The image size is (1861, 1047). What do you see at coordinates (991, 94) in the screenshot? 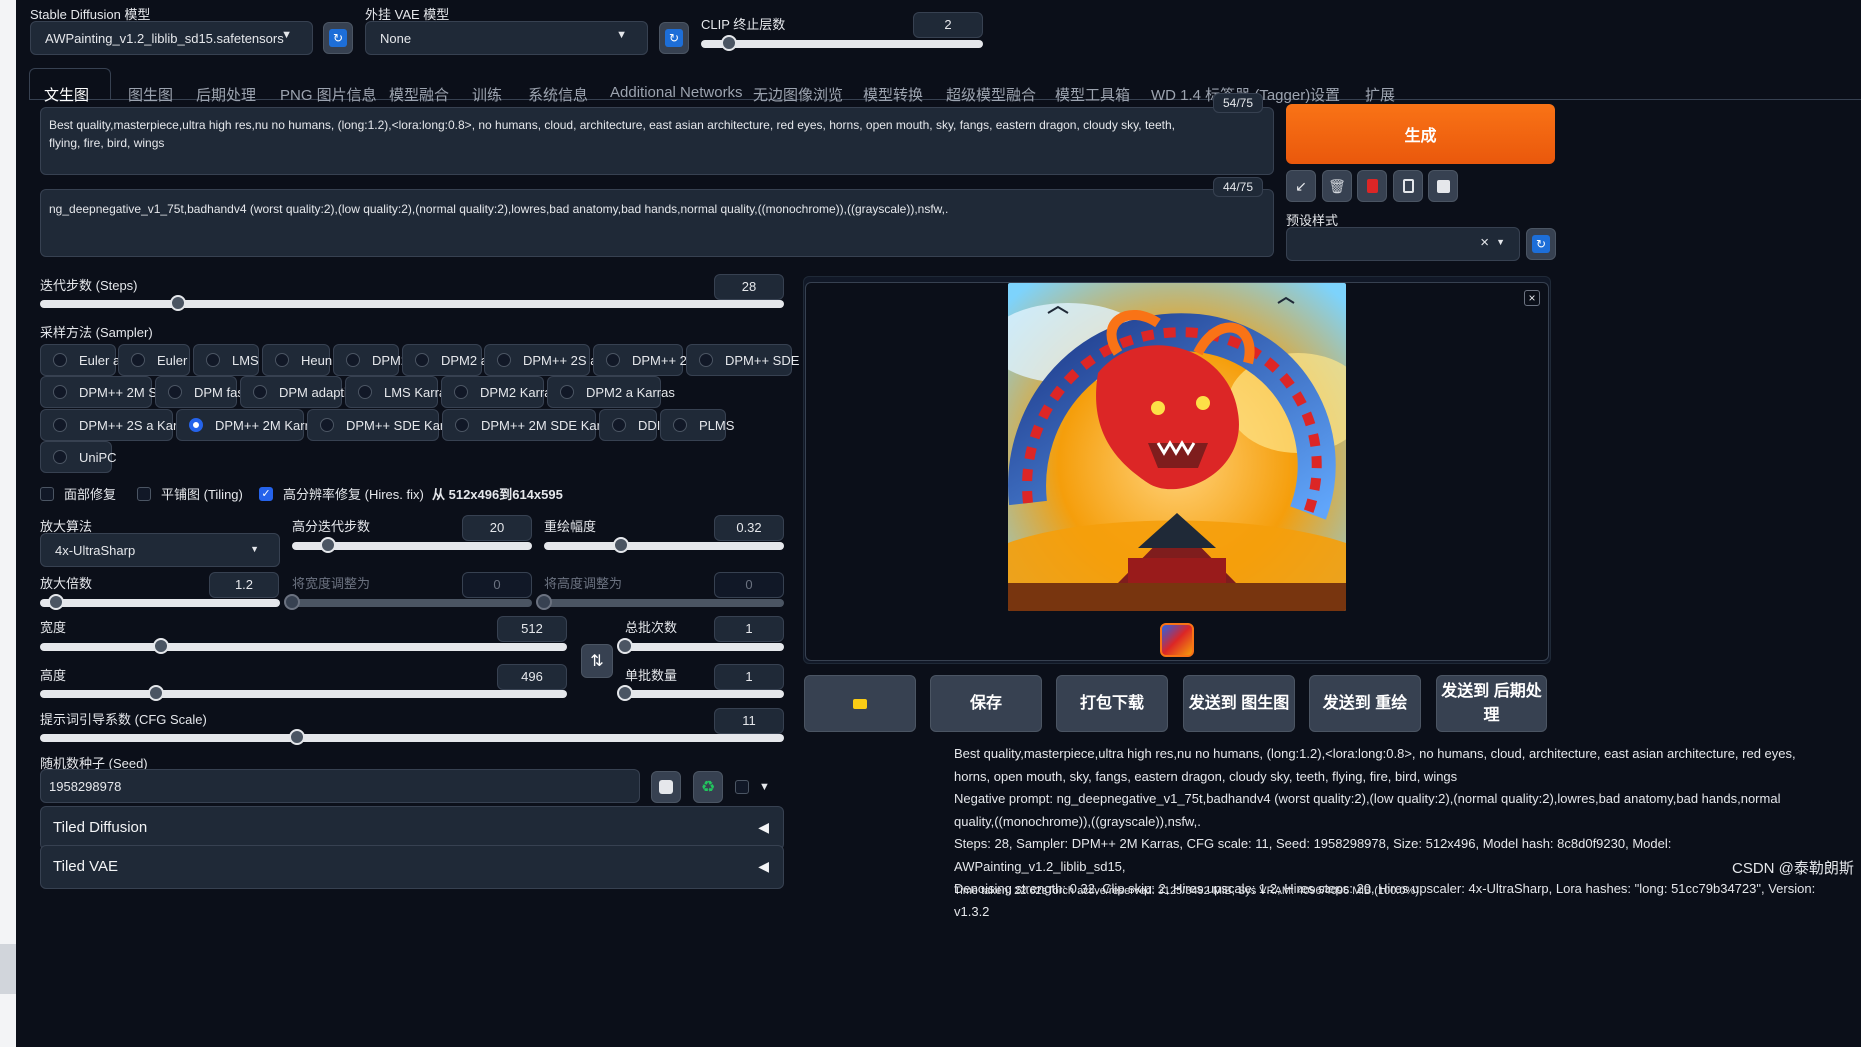
I see `tab-10: 超级模型融合` at bounding box center [991, 94].